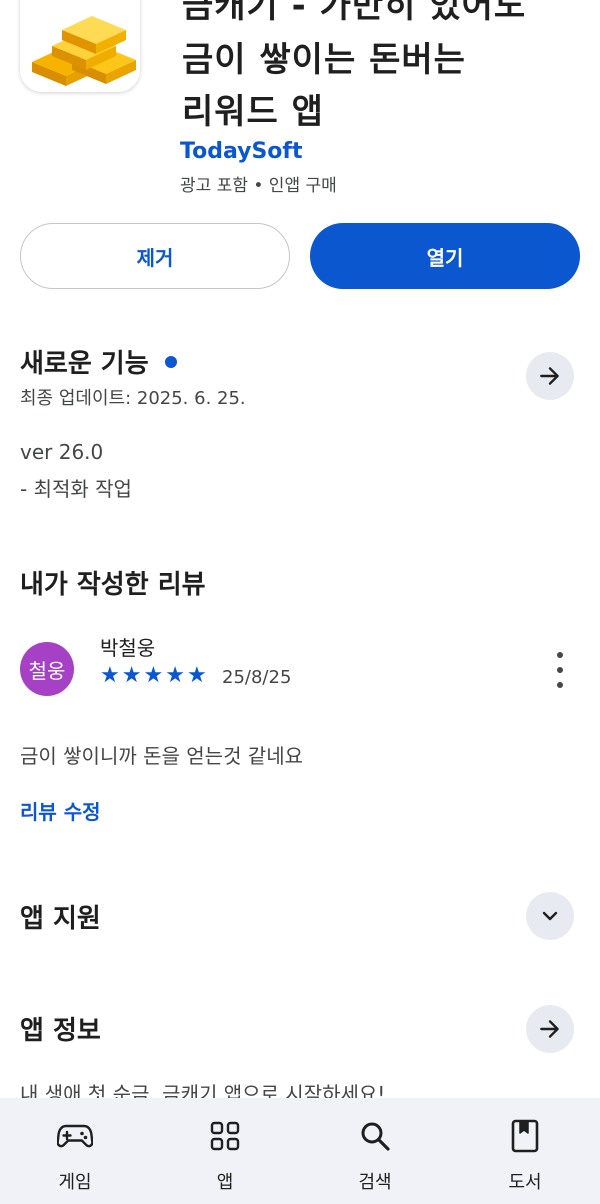  Describe the element at coordinates (84, 51) in the screenshot. I see `gold-bars-icon` at that location.